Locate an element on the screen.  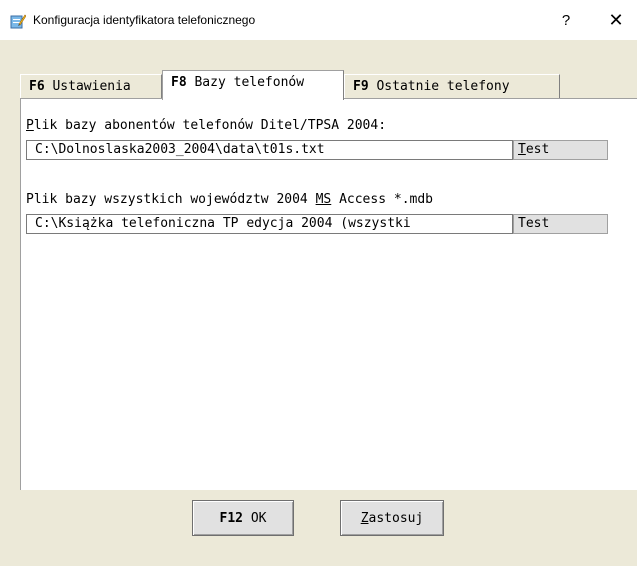
tab-label: Ustawienia is located at coordinates (87, 86).